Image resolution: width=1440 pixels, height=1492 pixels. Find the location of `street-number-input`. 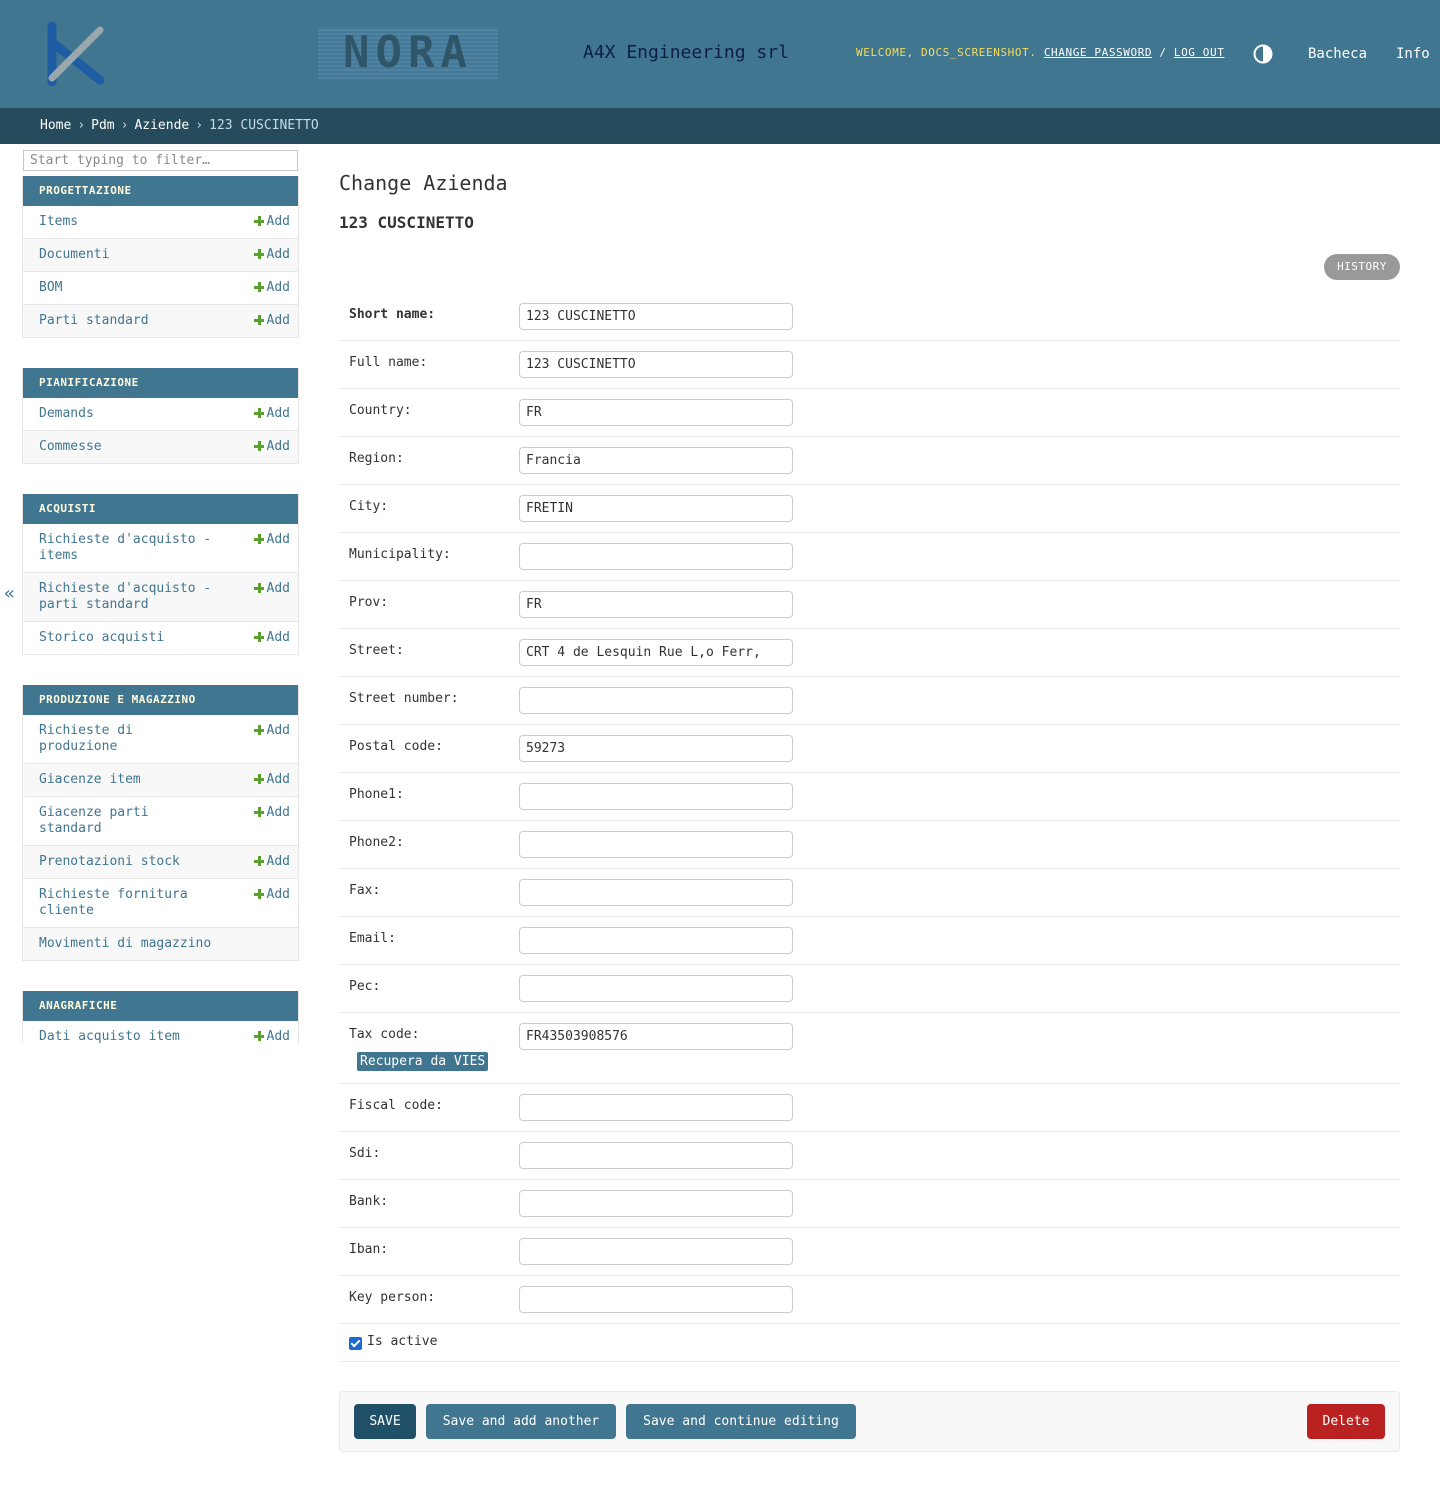

street-number-input is located at coordinates (656, 700).